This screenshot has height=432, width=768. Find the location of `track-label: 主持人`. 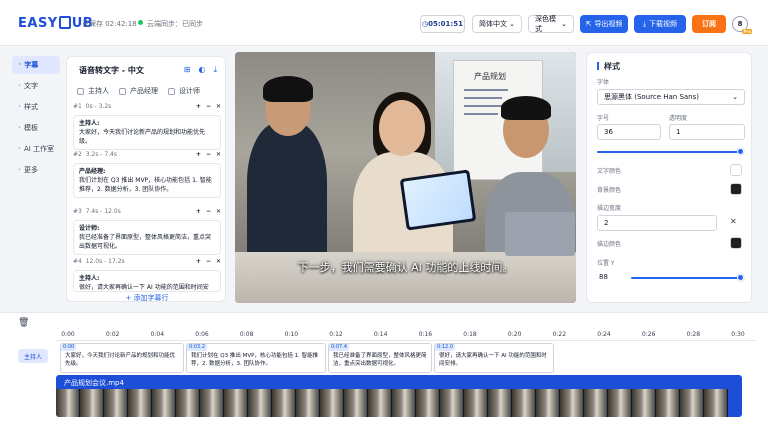

track-label: 主持人 is located at coordinates (33, 356).